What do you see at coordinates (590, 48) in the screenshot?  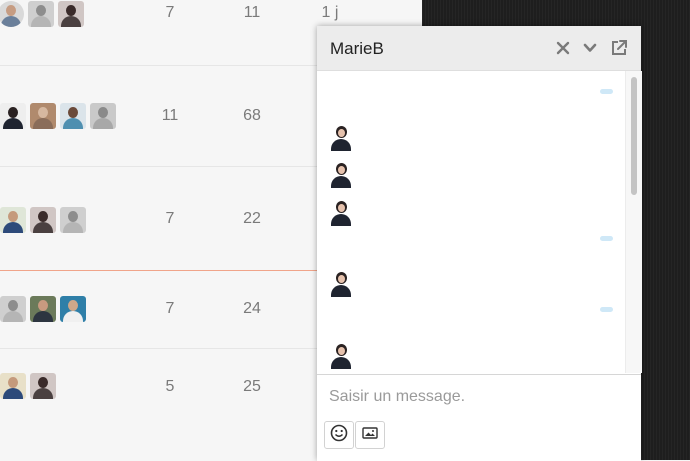 I see `chevron-down-icon` at bounding box center [590, 48].